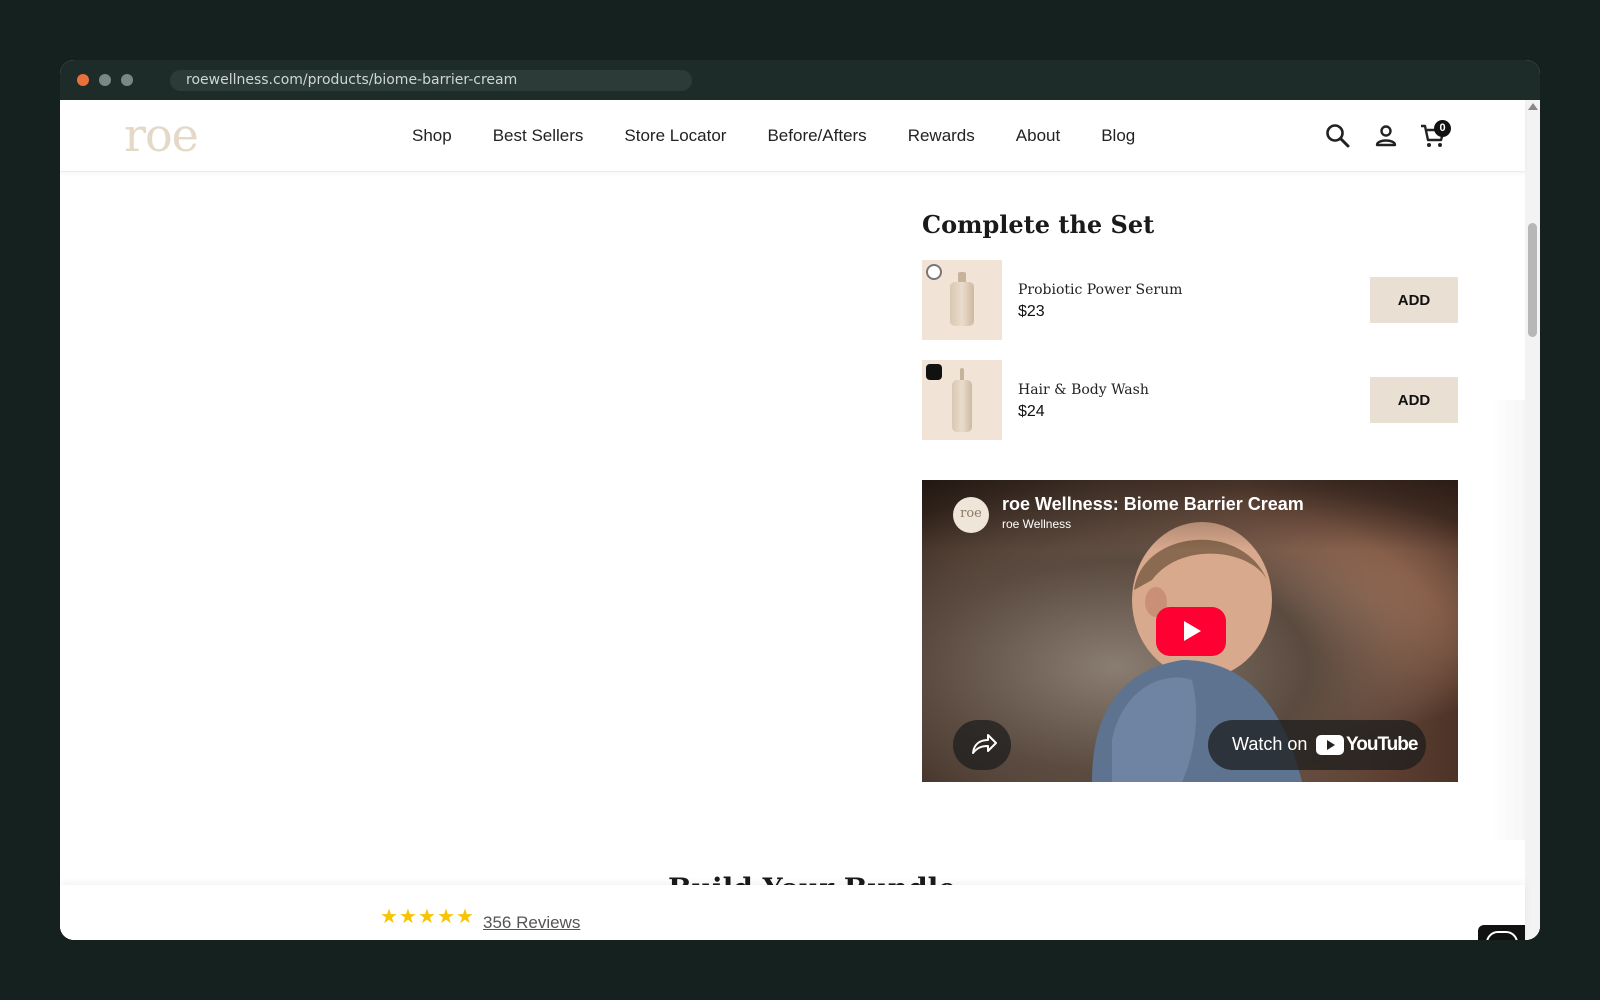 The width and height of the screenshot is (1600, 1000). What do you see at coordinates (1038, 136) in the screenshot?
I see `nav-about: About` at bounding box center [1038, 136].